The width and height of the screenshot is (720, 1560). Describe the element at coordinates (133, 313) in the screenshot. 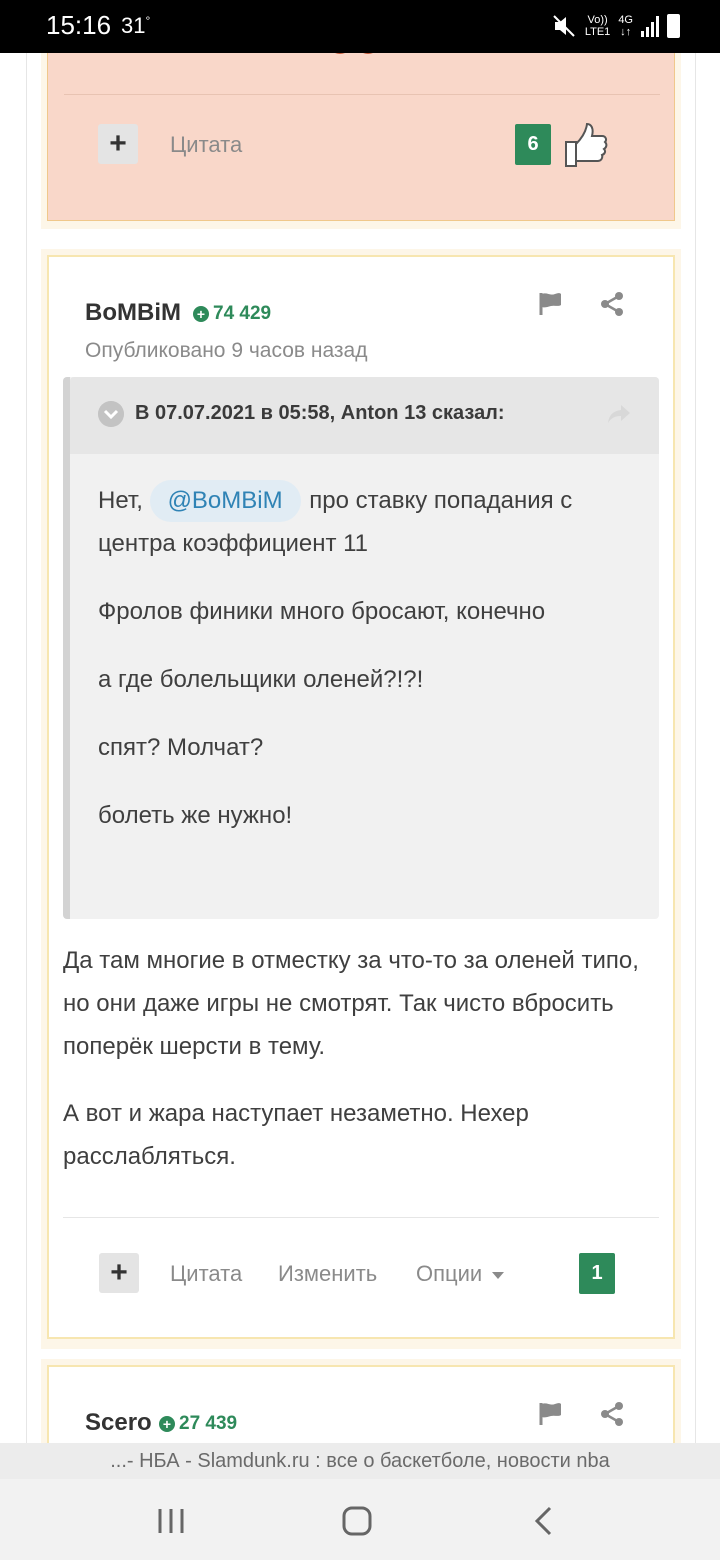

I see `post-author: BoMBiM` at that location.